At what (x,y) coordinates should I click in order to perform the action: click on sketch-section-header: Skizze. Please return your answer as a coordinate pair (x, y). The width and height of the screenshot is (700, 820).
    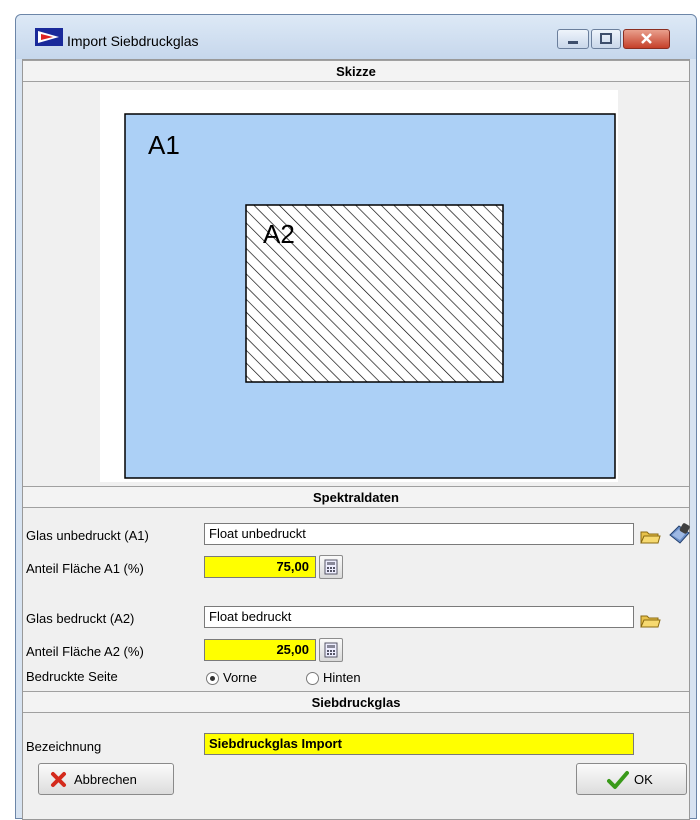
    Looking at the image, I should click on (356, 71).